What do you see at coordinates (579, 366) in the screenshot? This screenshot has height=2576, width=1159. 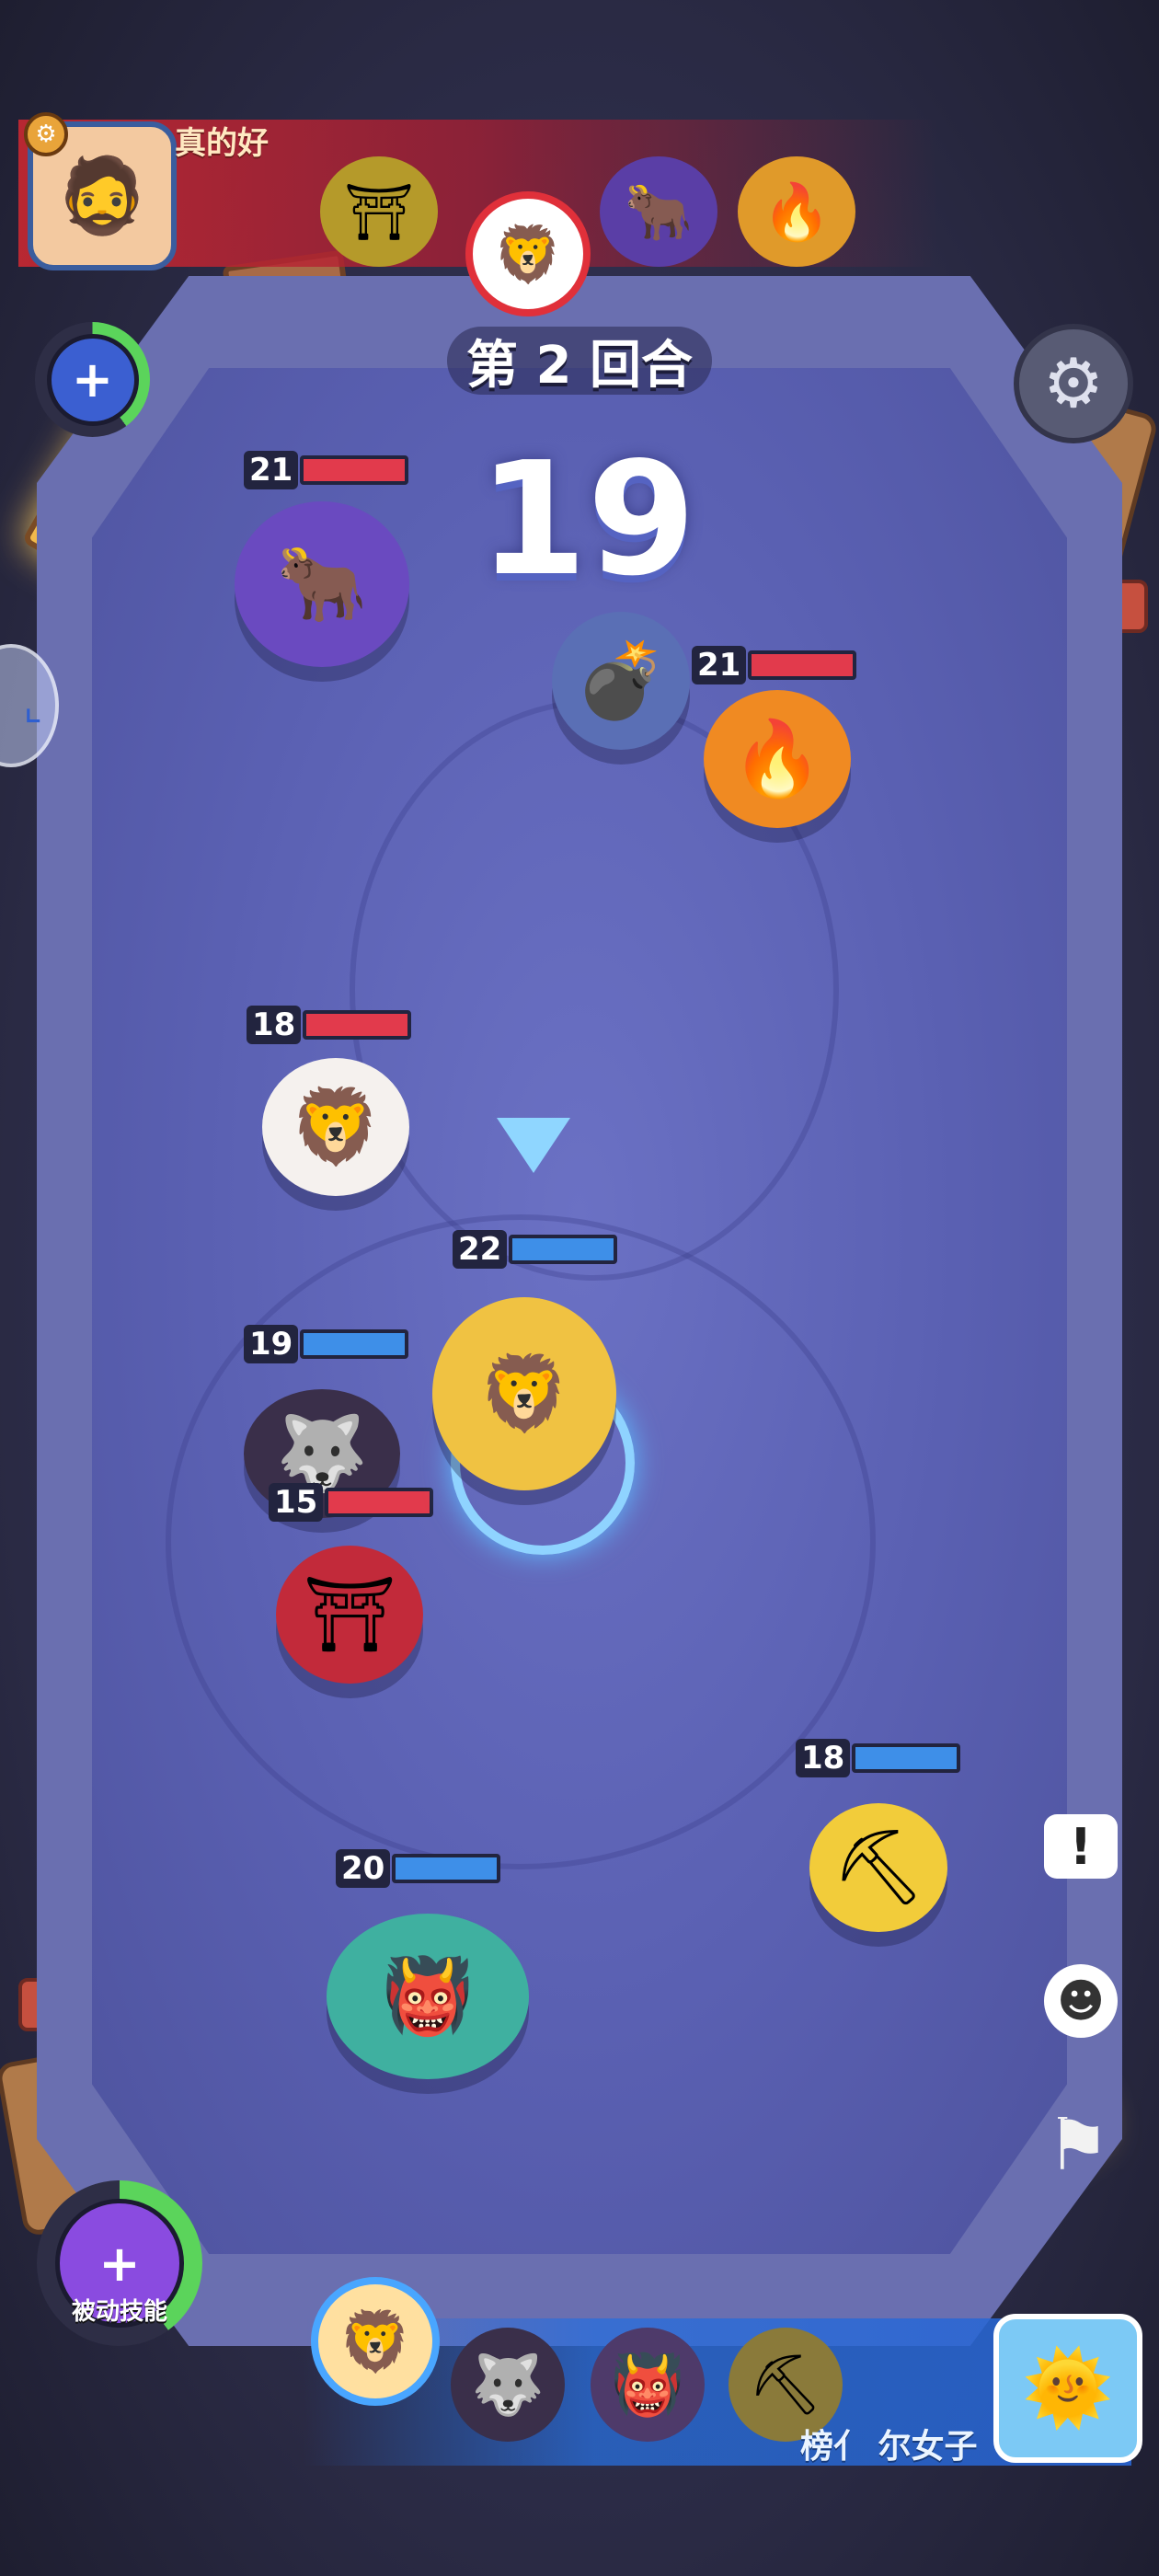 I see `round-label: 第 2 回合` at bounding box center [579, 366].